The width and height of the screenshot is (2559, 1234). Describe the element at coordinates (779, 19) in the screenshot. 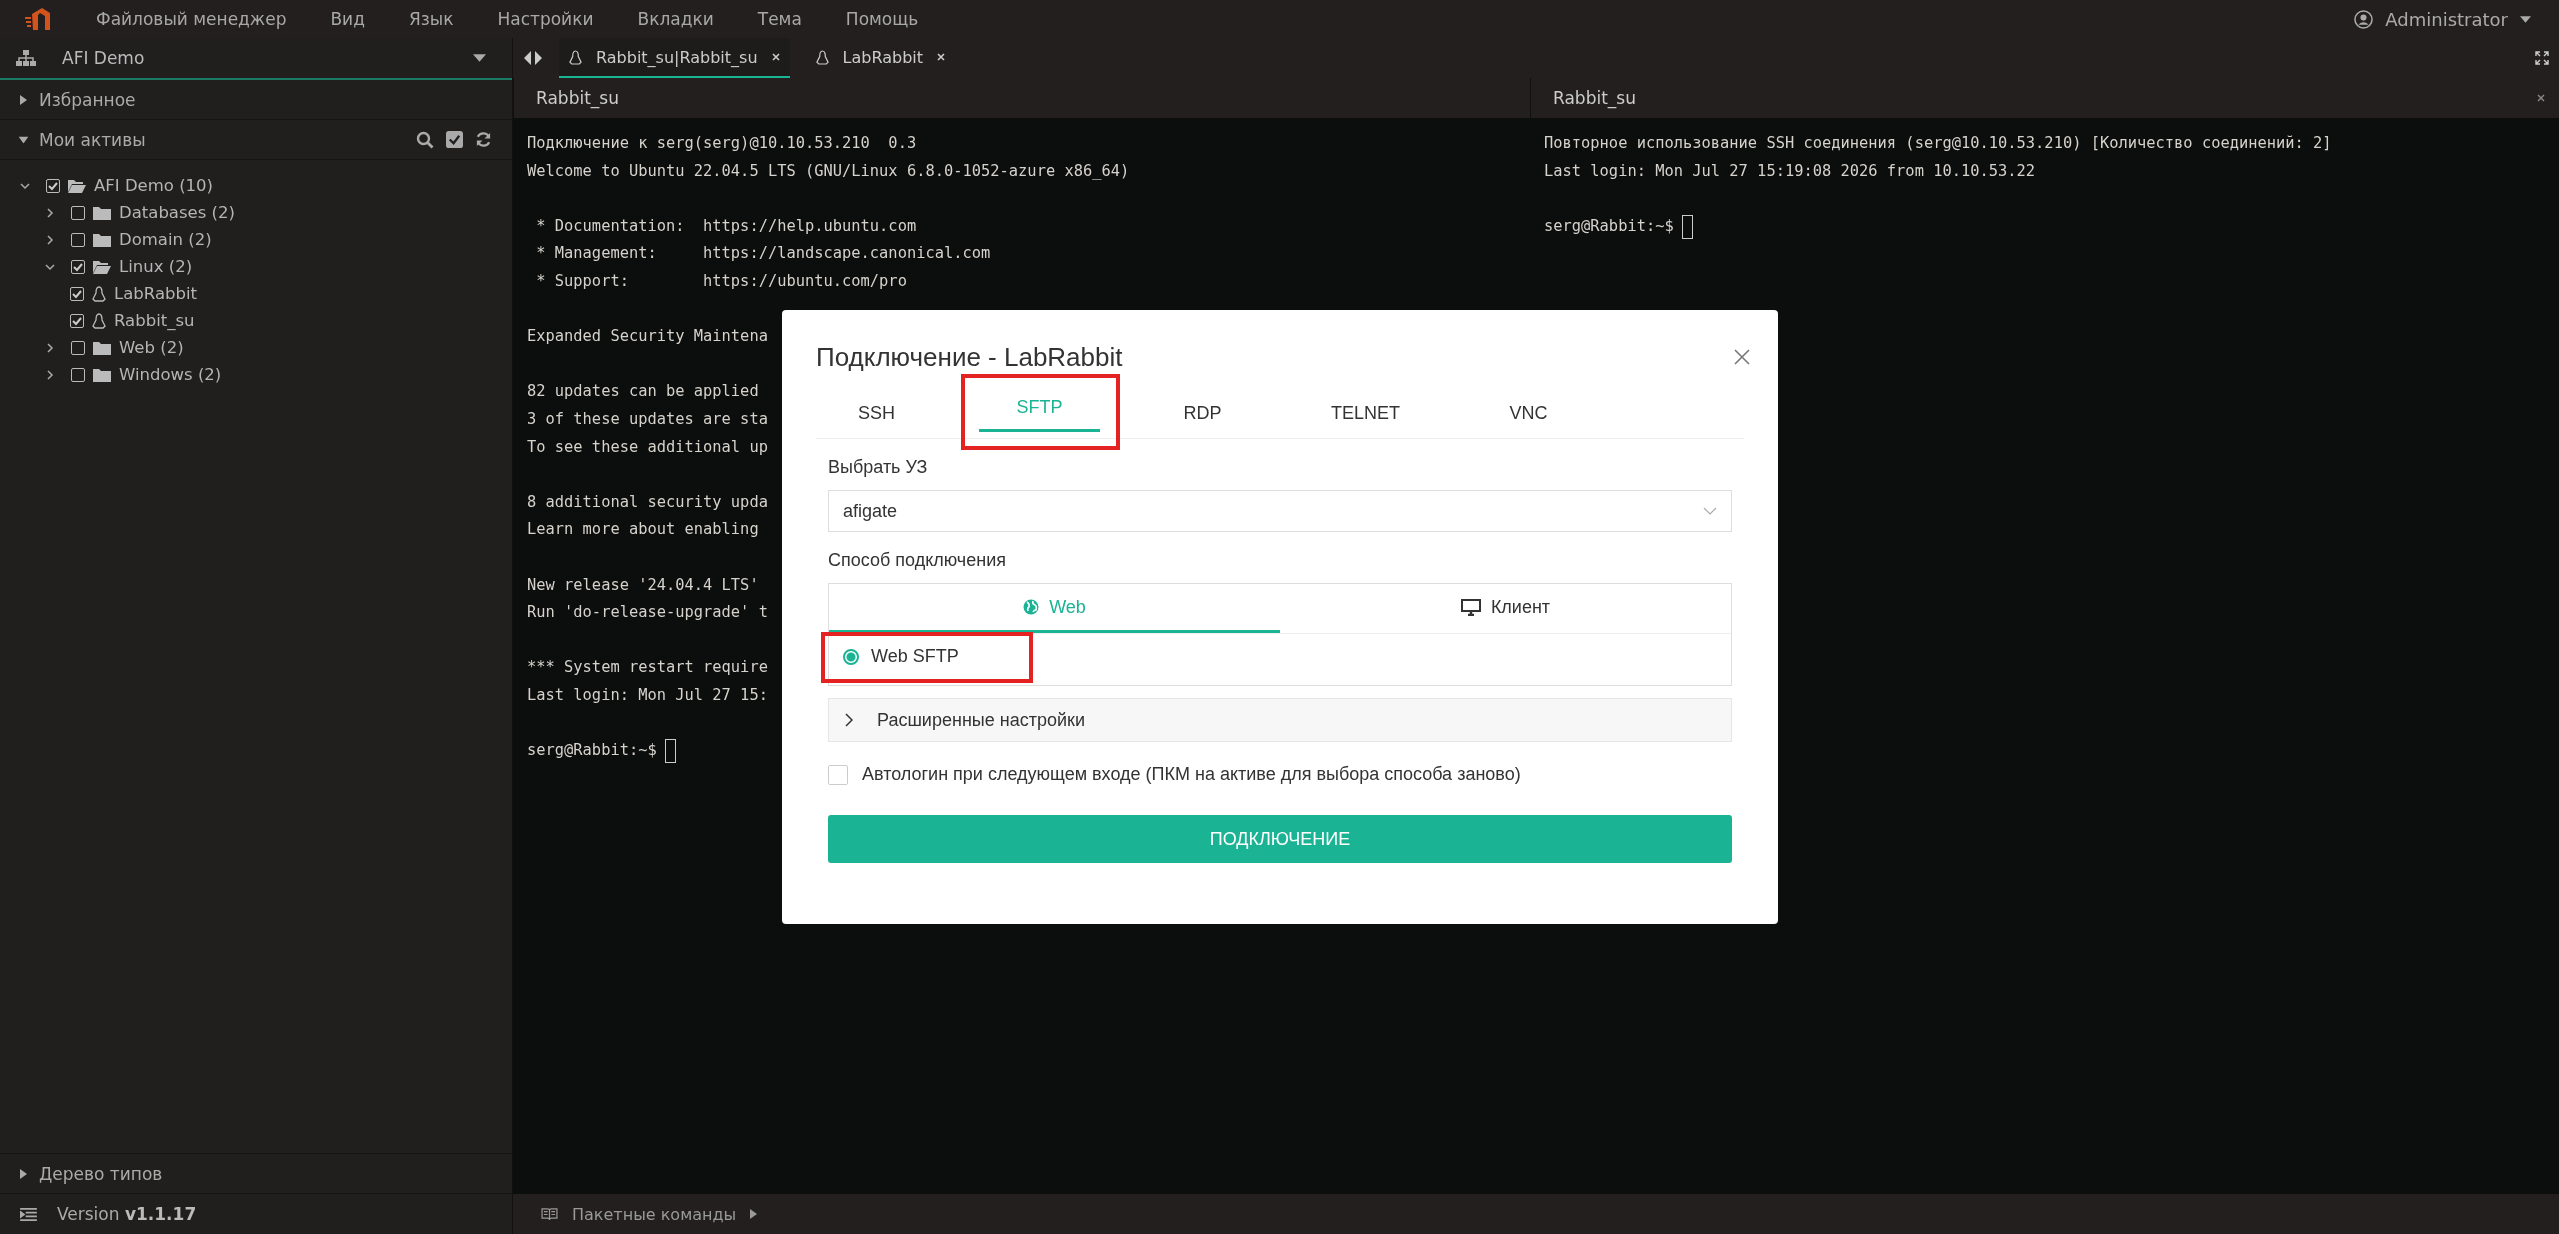

I see `menu-item: Тема` at that location.